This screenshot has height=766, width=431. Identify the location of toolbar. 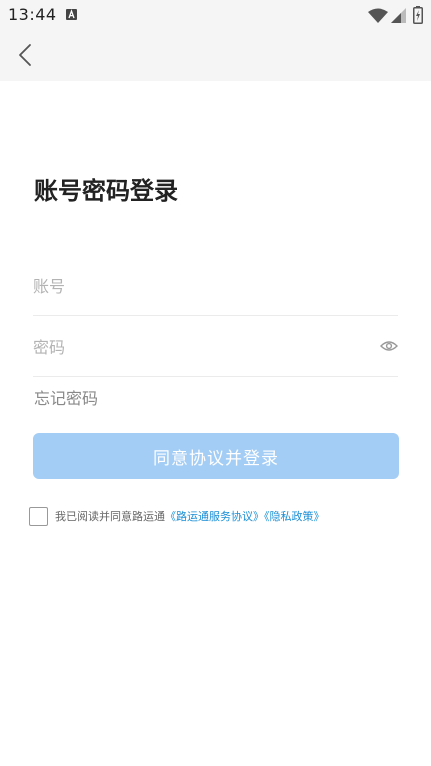
(215, 55).